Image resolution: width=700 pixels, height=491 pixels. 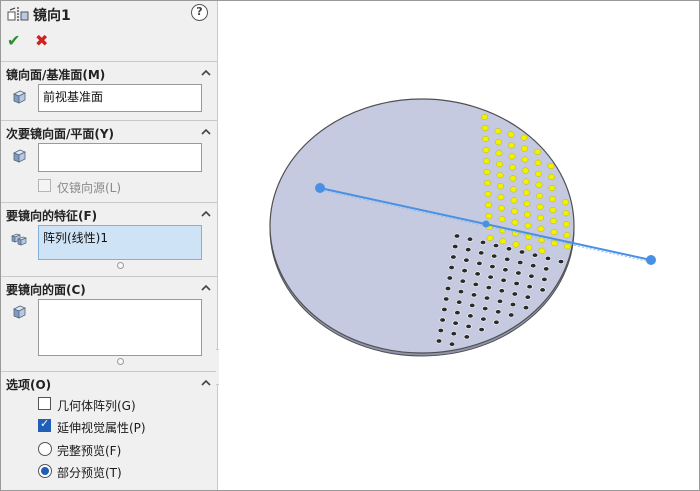 I want to click on plane-handle-center, so click(x=486, y=224).